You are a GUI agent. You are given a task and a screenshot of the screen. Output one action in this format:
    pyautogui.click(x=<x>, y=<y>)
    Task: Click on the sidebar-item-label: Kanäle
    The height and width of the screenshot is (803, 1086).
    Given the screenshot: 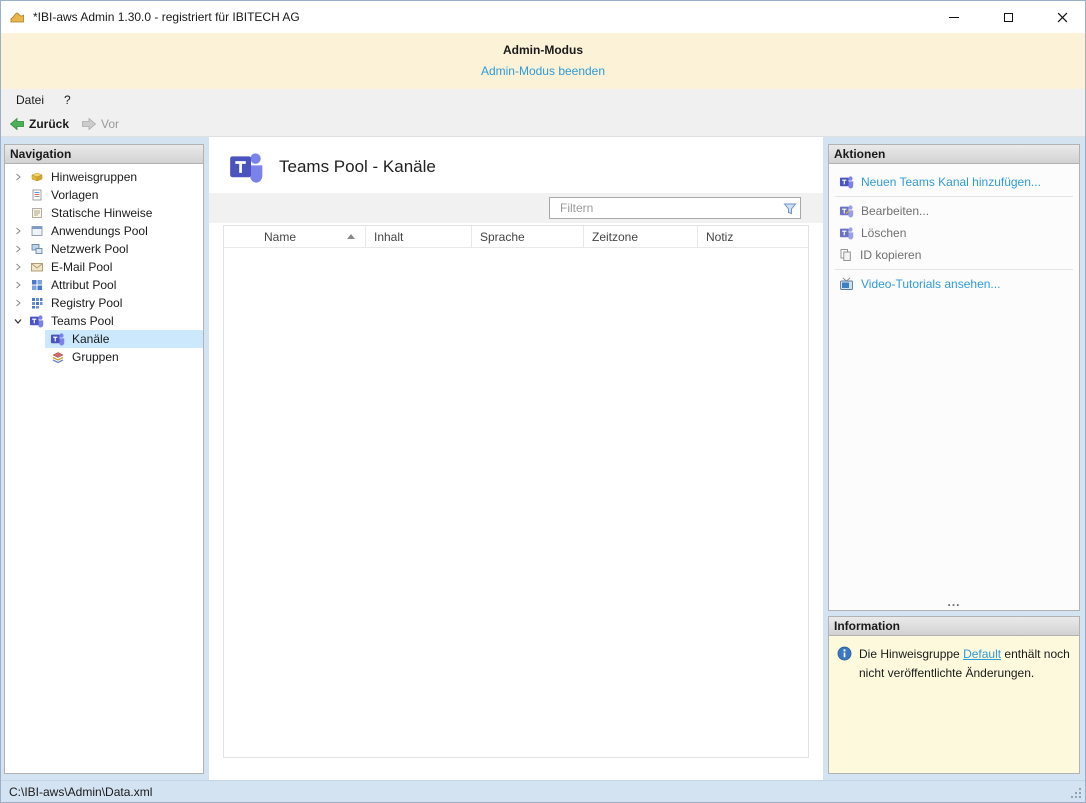 What is the action you would take?
    pyautogui.click(x=91, y=339)
    